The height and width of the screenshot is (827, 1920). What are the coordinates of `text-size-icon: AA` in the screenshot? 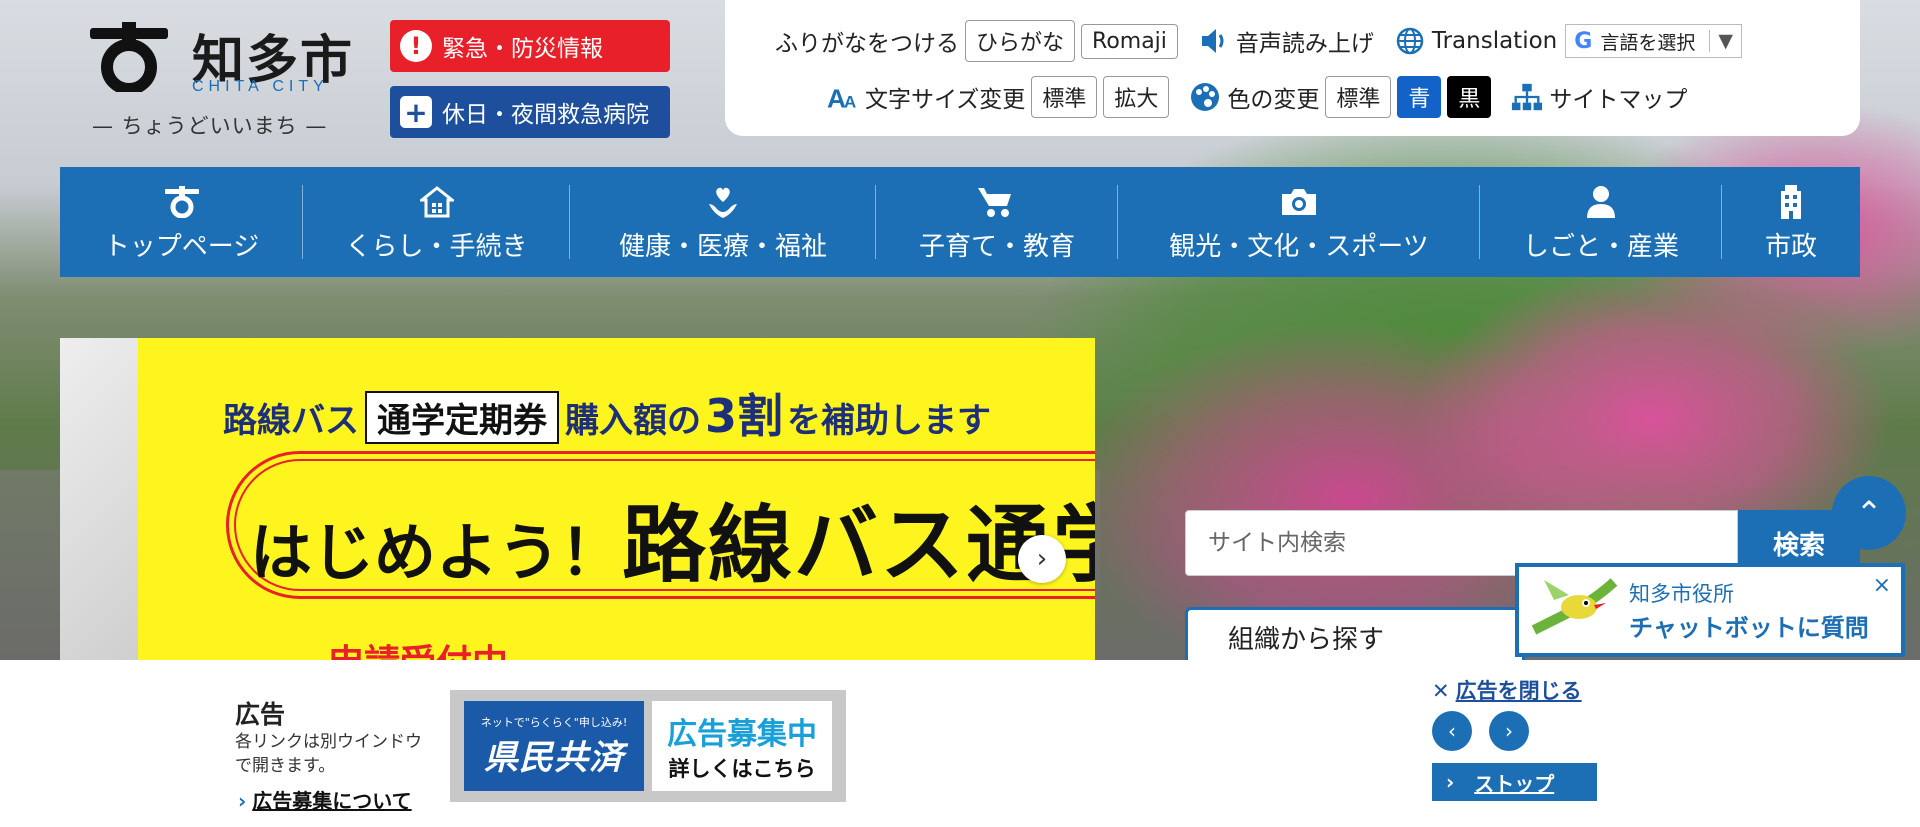 It's located at (843, 97).